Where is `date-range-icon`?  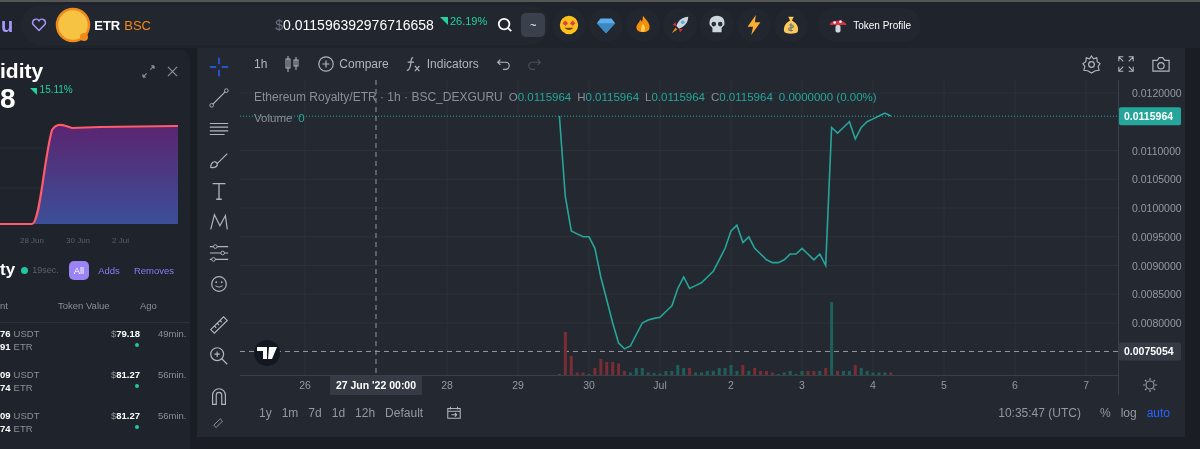
date-range-icon is located at coordinates (454, 413).